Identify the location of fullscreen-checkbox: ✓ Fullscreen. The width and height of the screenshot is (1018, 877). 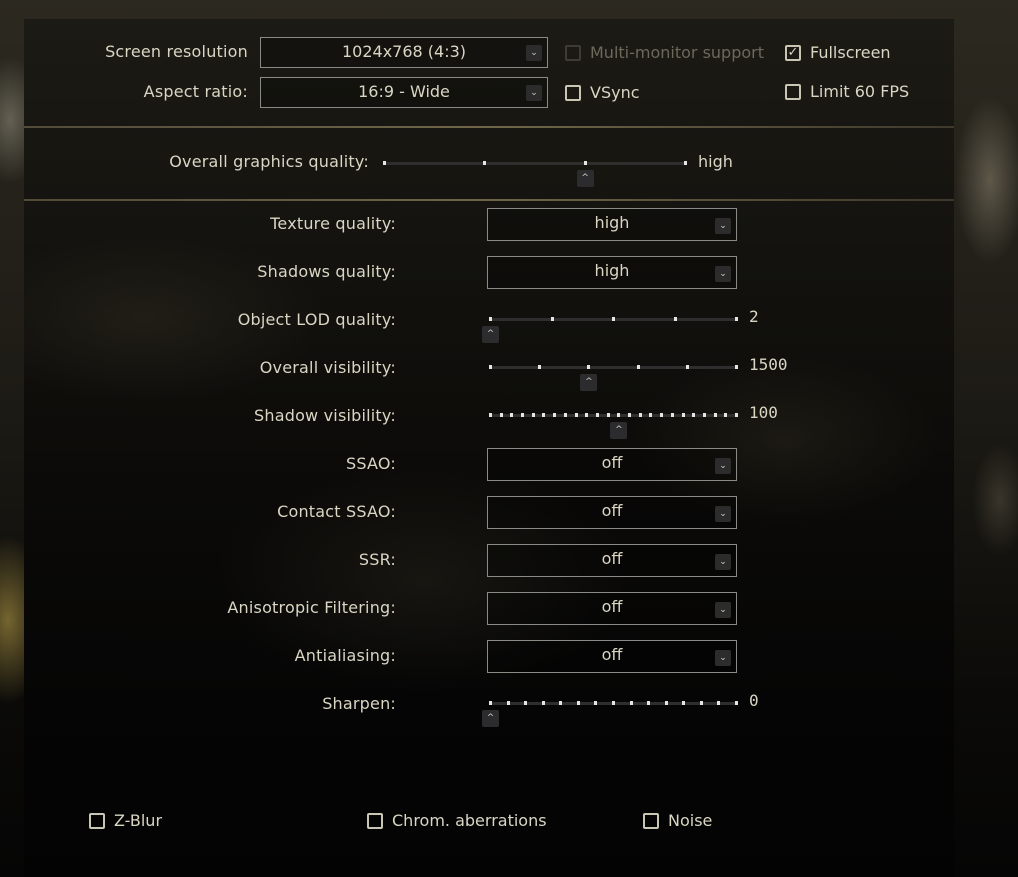
(838, 52).